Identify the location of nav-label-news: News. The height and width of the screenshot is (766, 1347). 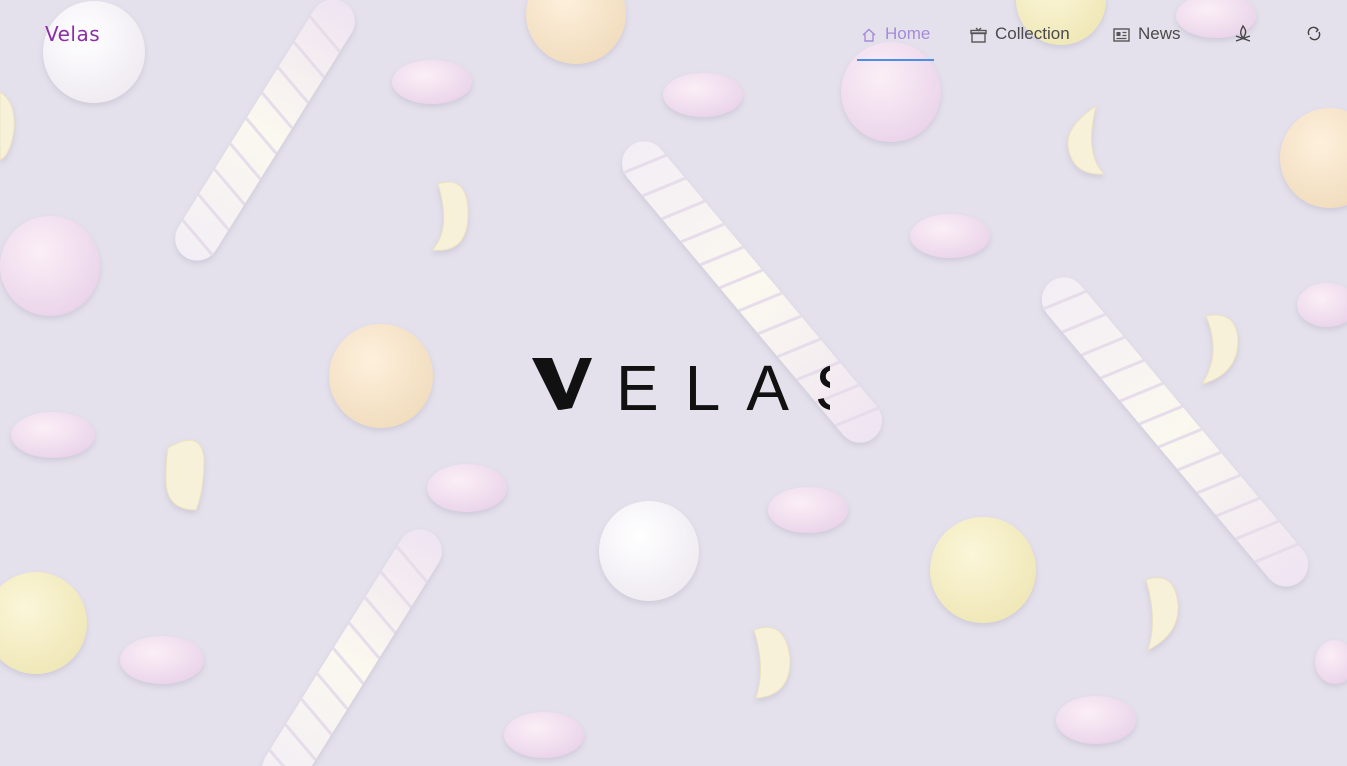
(1159, 33).